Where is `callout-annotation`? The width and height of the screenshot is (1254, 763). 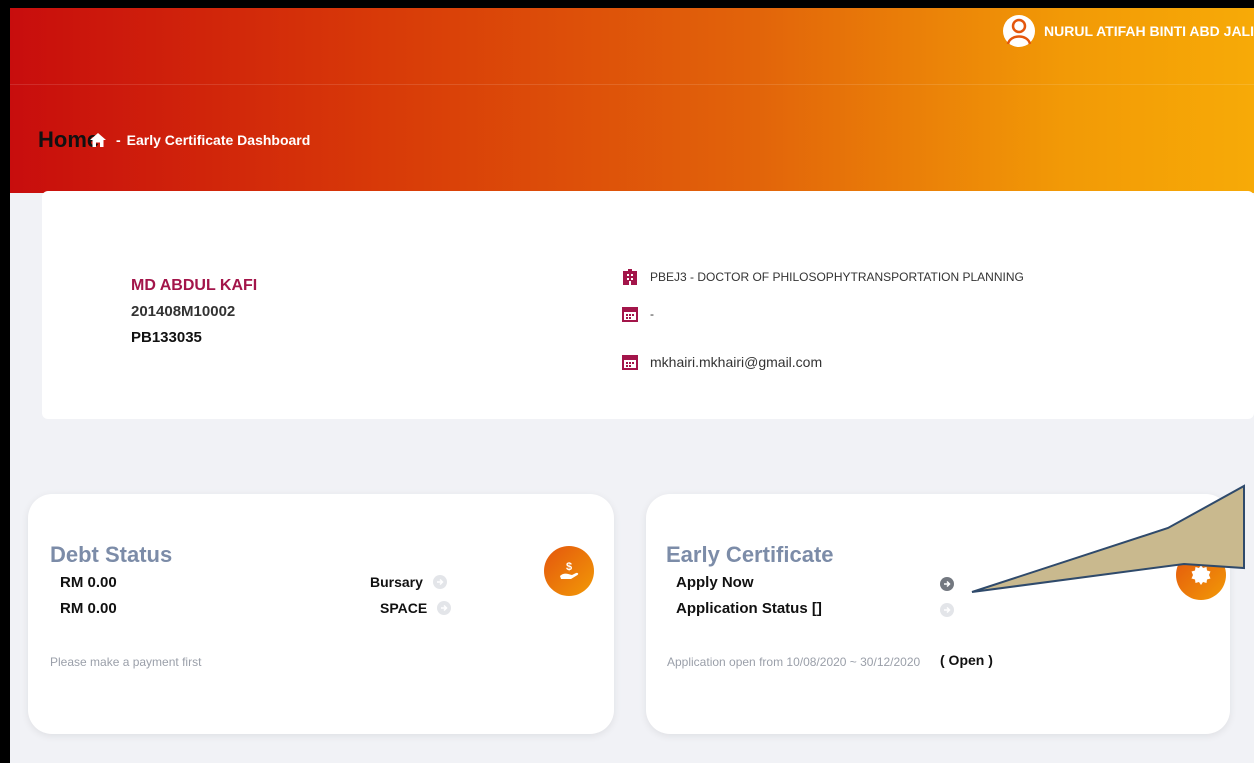 callout-annotation is located at coordinates (1108, 538).